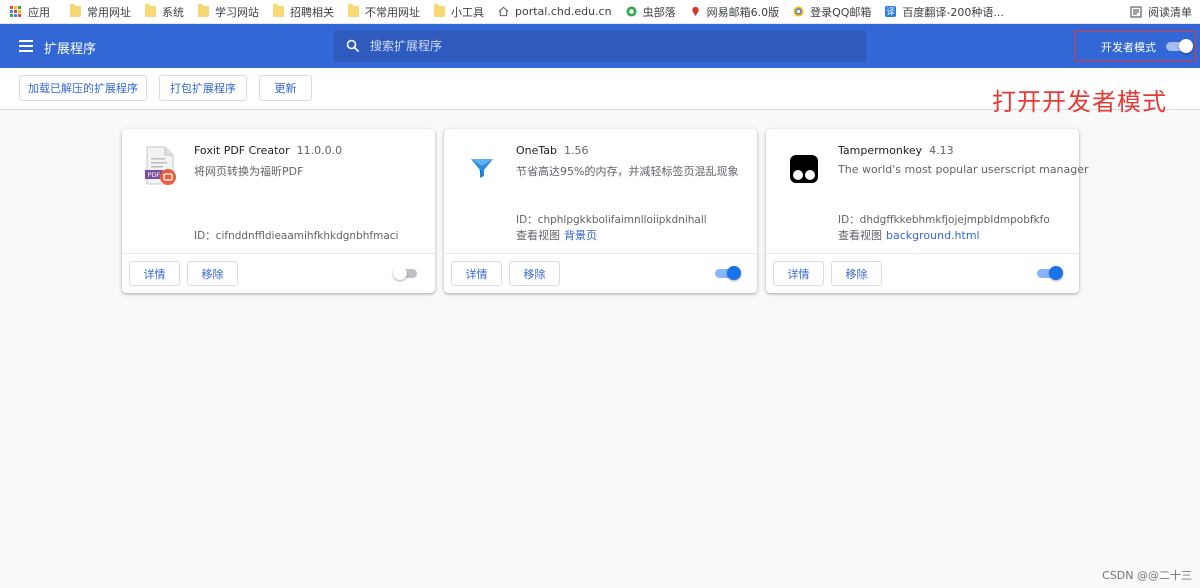 The image size is (1200, 588). Describe the element at coordinates (83, 88) in the screenshot. I see `load-unpacked-button: 加载已解压的扩展程序` at that location.